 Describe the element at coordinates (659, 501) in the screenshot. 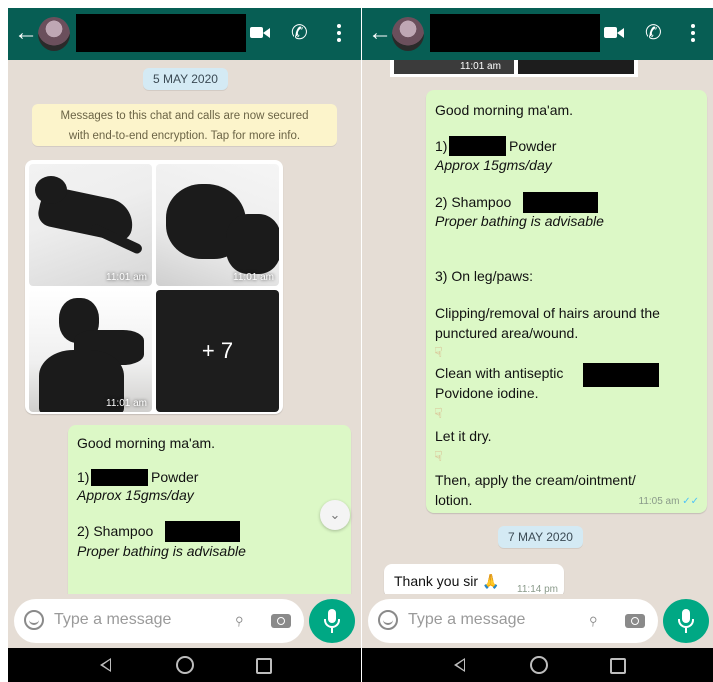

I see `message-time: 11:05 am` at that location.